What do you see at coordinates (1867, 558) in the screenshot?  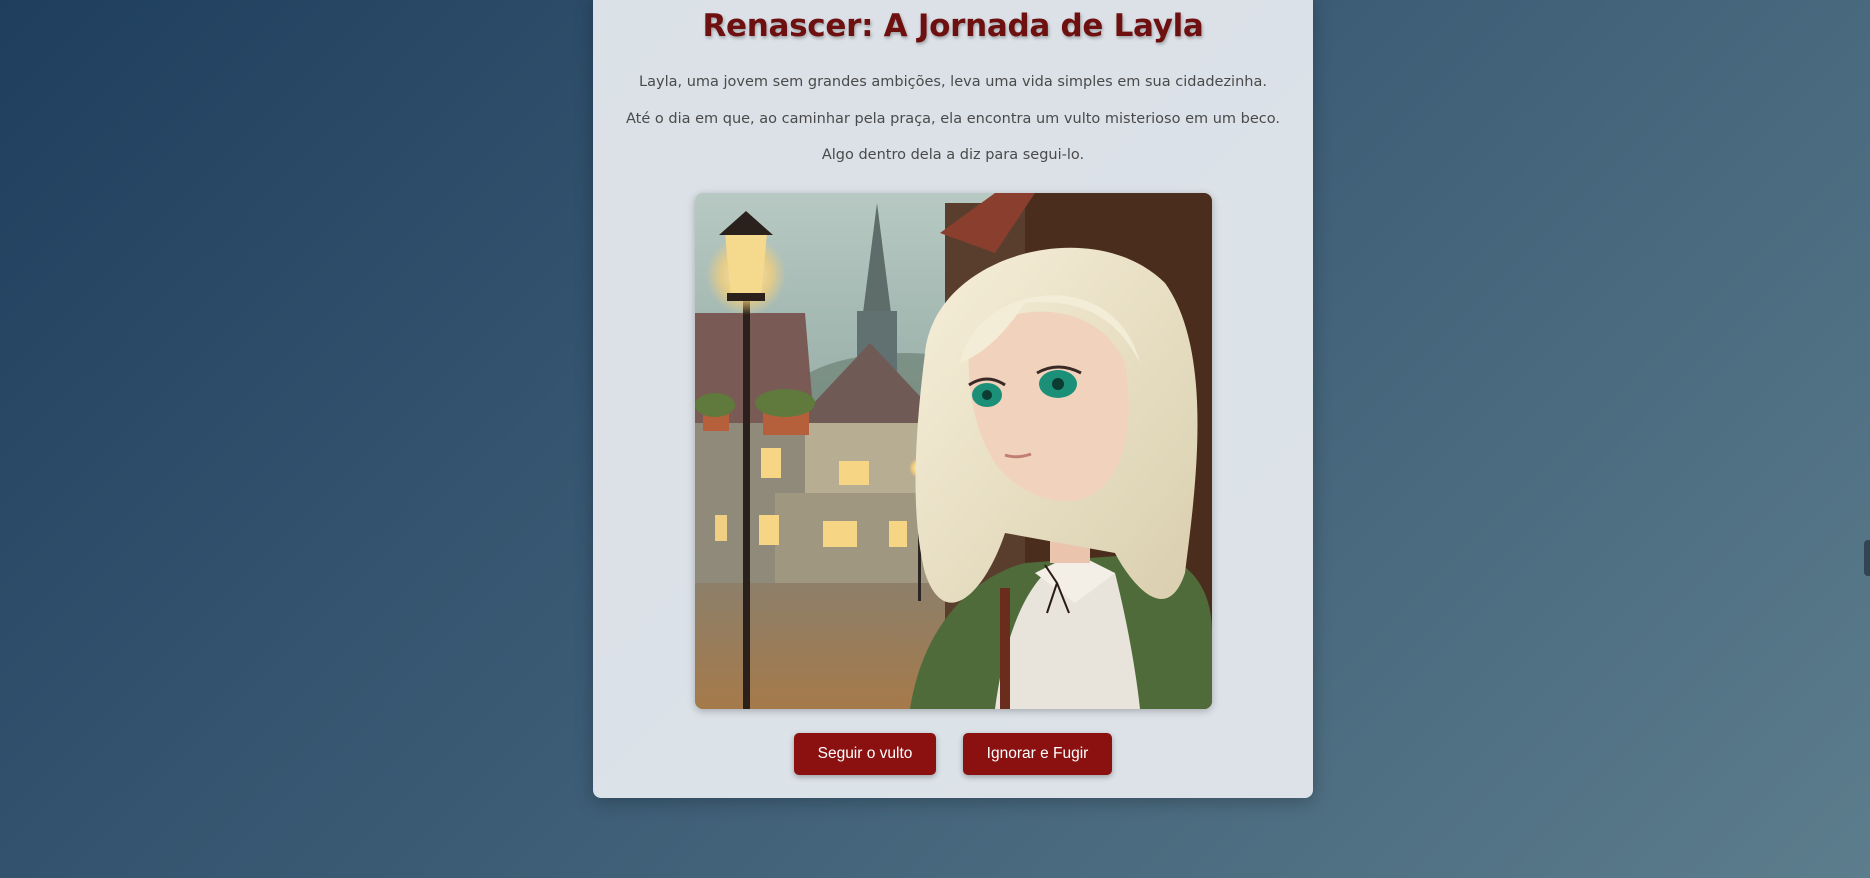 I see `scrollbar-handle` at bounding box center [1867, 558].